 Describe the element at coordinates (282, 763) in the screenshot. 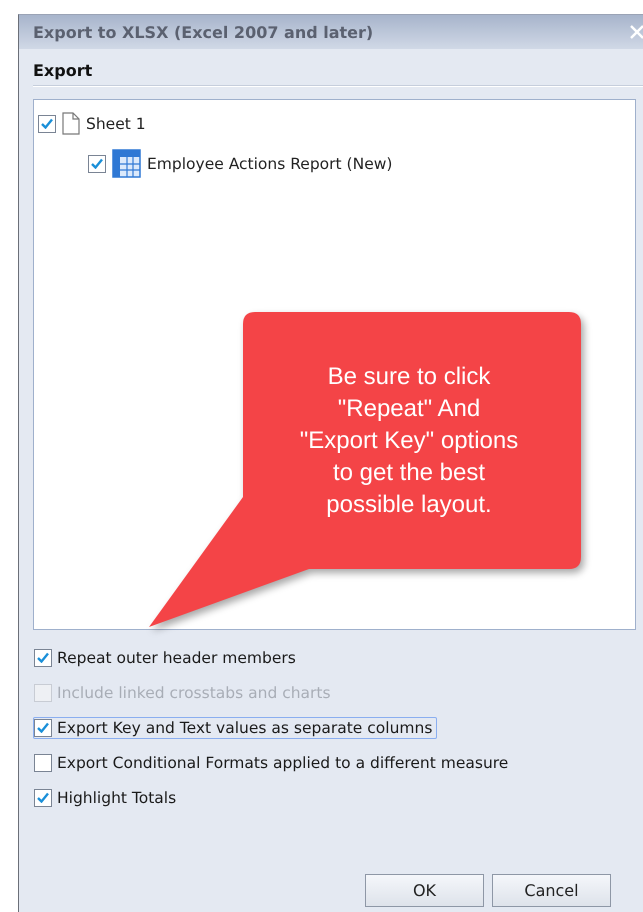

I see `option-label: Export Conditional Formats applied to a different measure` at that location.